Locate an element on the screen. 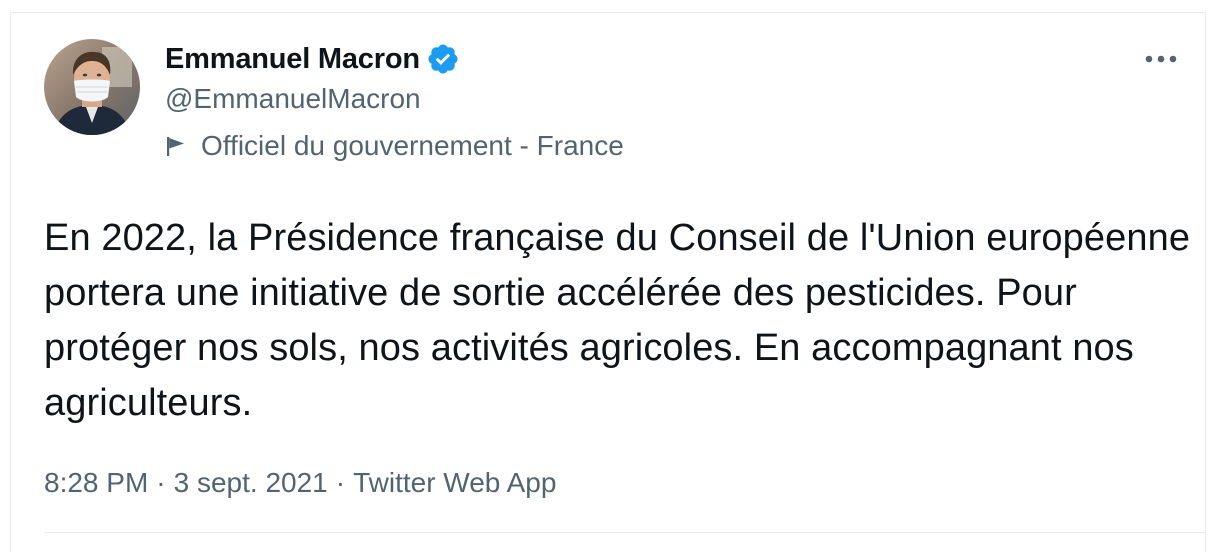  avatar is located at coordinates (92, 87).